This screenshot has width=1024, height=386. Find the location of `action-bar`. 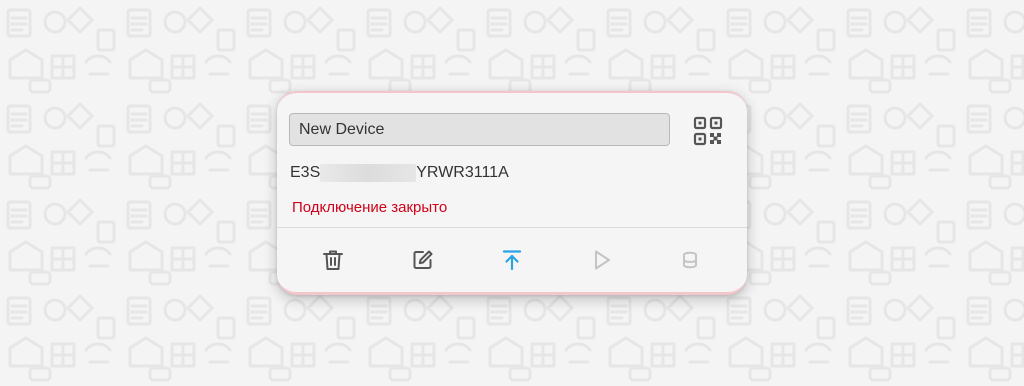

action-bar is located at coordinates (512, 260).